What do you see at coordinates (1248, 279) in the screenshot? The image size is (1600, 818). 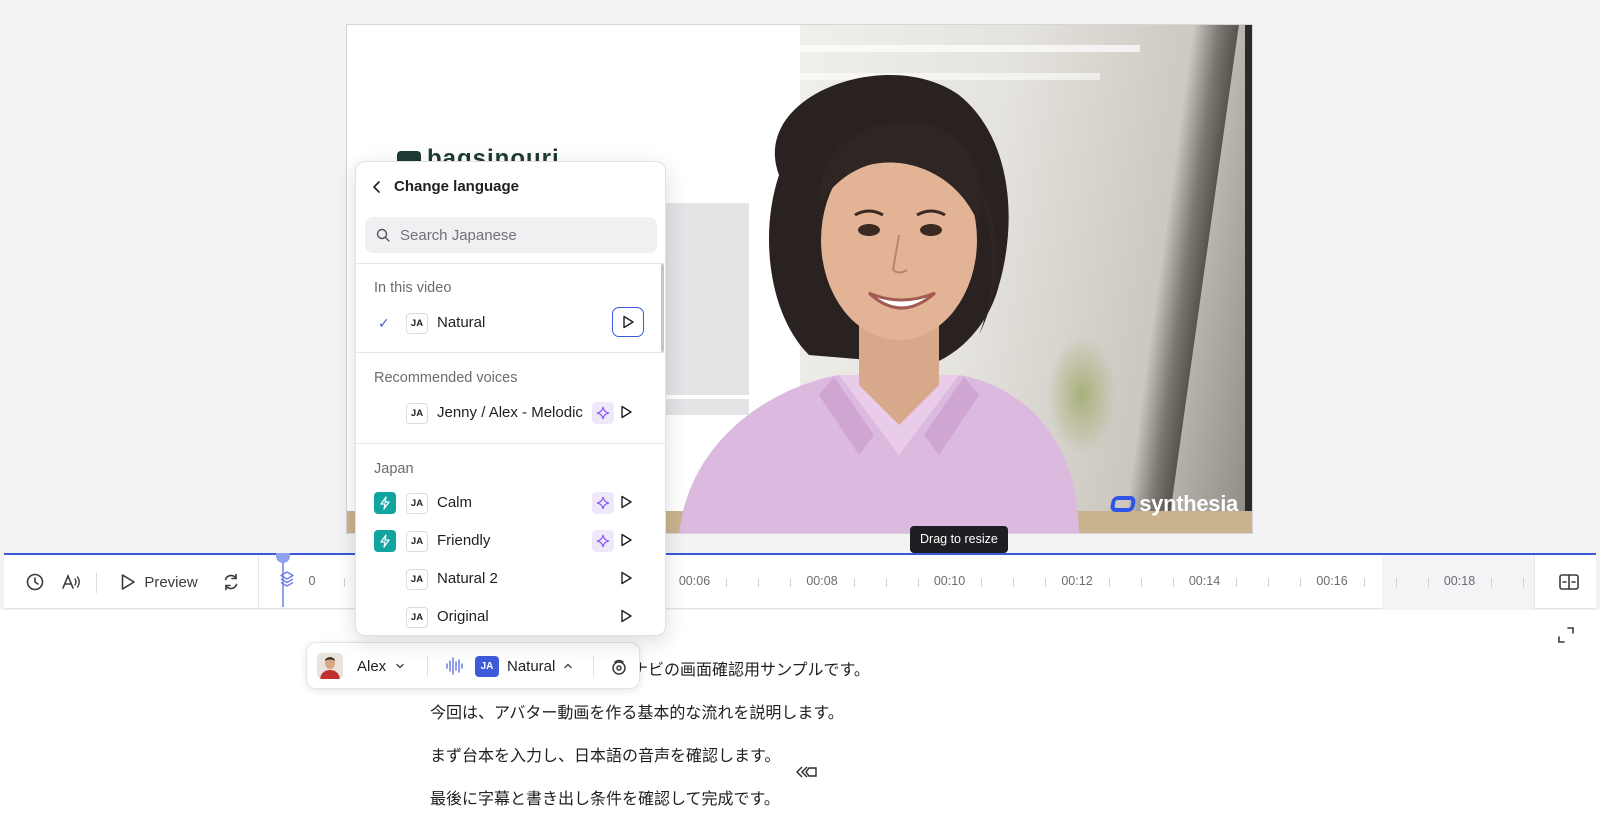 I see `window-frame` at bounding box center [1248, 279].